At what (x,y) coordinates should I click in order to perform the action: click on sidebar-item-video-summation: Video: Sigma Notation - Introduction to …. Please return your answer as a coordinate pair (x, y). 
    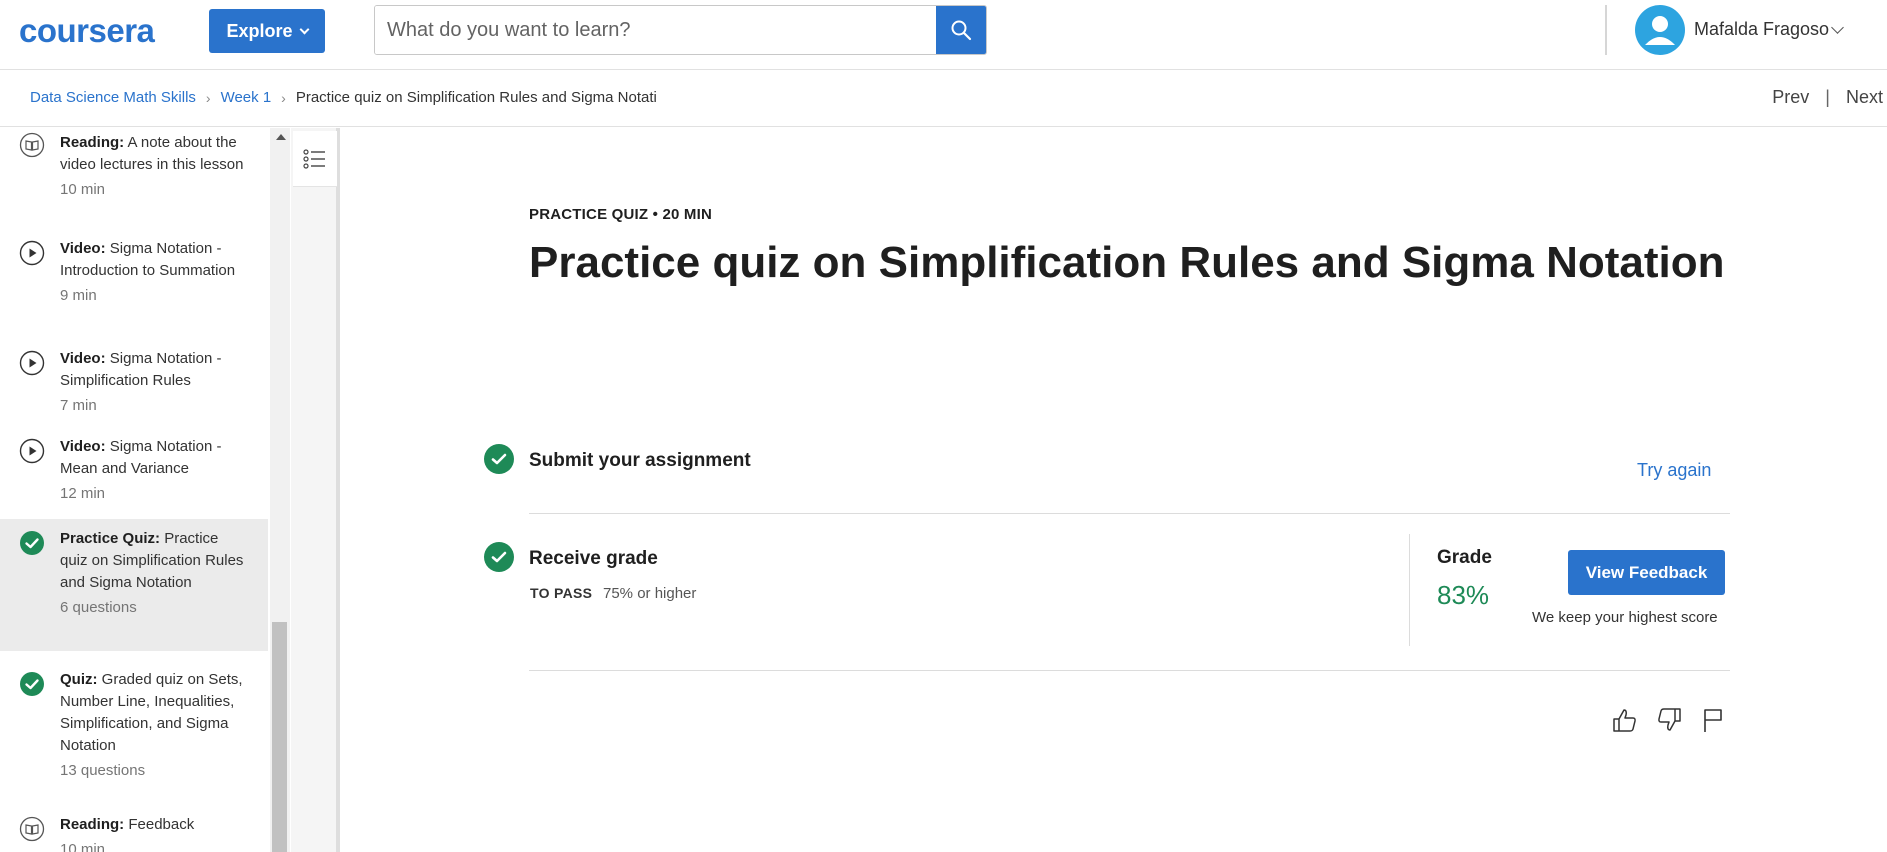
    Looking at the image, I should click on (134, 282).